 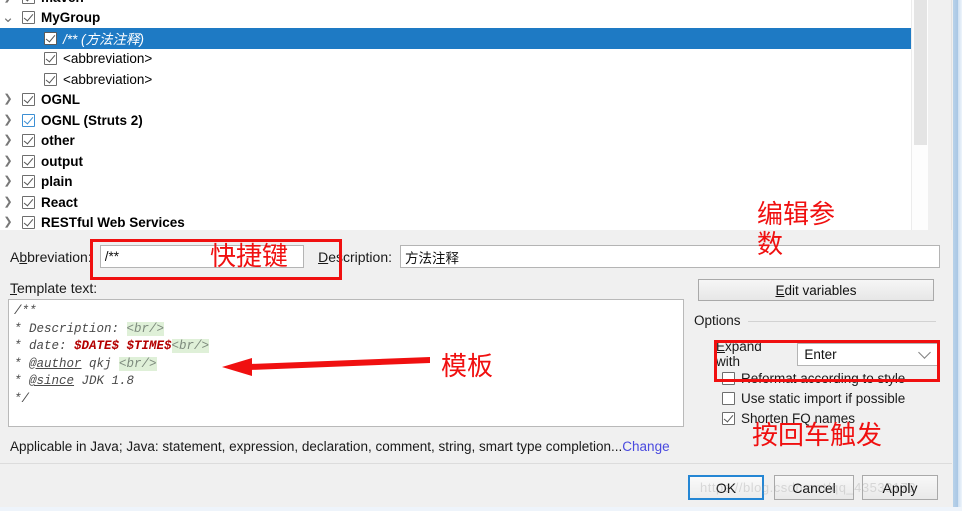 I want to click on edit-variables-button: Edit variables, so click(x=816, y=290).